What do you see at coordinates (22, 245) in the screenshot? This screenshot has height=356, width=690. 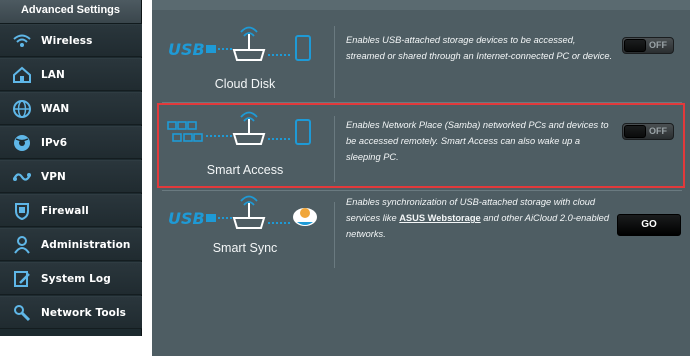 I see `user-icon` at bounding box center [22, 245].